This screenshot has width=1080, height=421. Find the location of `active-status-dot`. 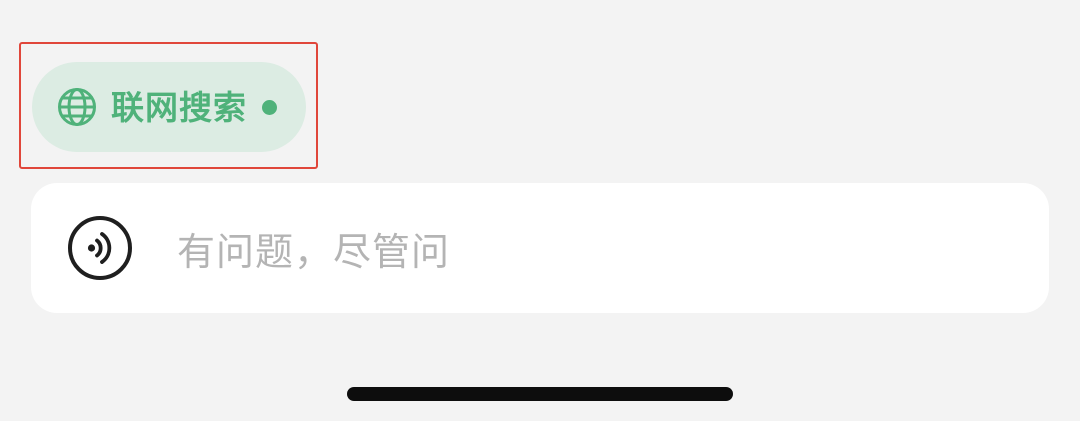

active-status-dot is located at coordinates (269, 107).